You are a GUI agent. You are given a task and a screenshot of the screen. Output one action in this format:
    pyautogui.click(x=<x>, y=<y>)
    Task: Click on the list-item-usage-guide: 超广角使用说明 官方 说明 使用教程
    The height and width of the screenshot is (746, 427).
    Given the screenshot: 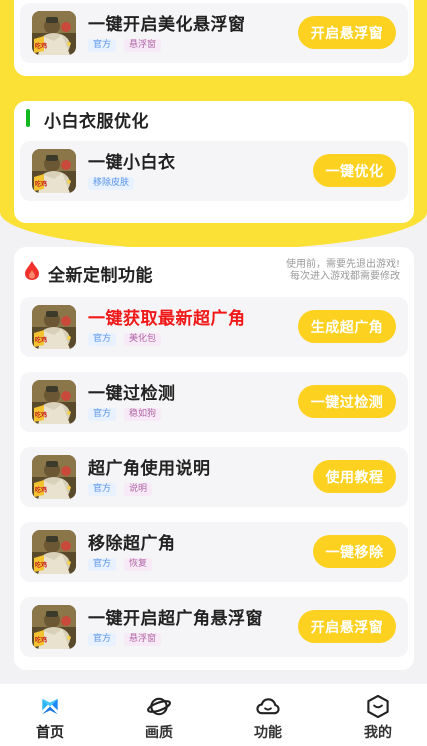 What is the action you would take?
    pyautogui.click(x=214, y=477)
    